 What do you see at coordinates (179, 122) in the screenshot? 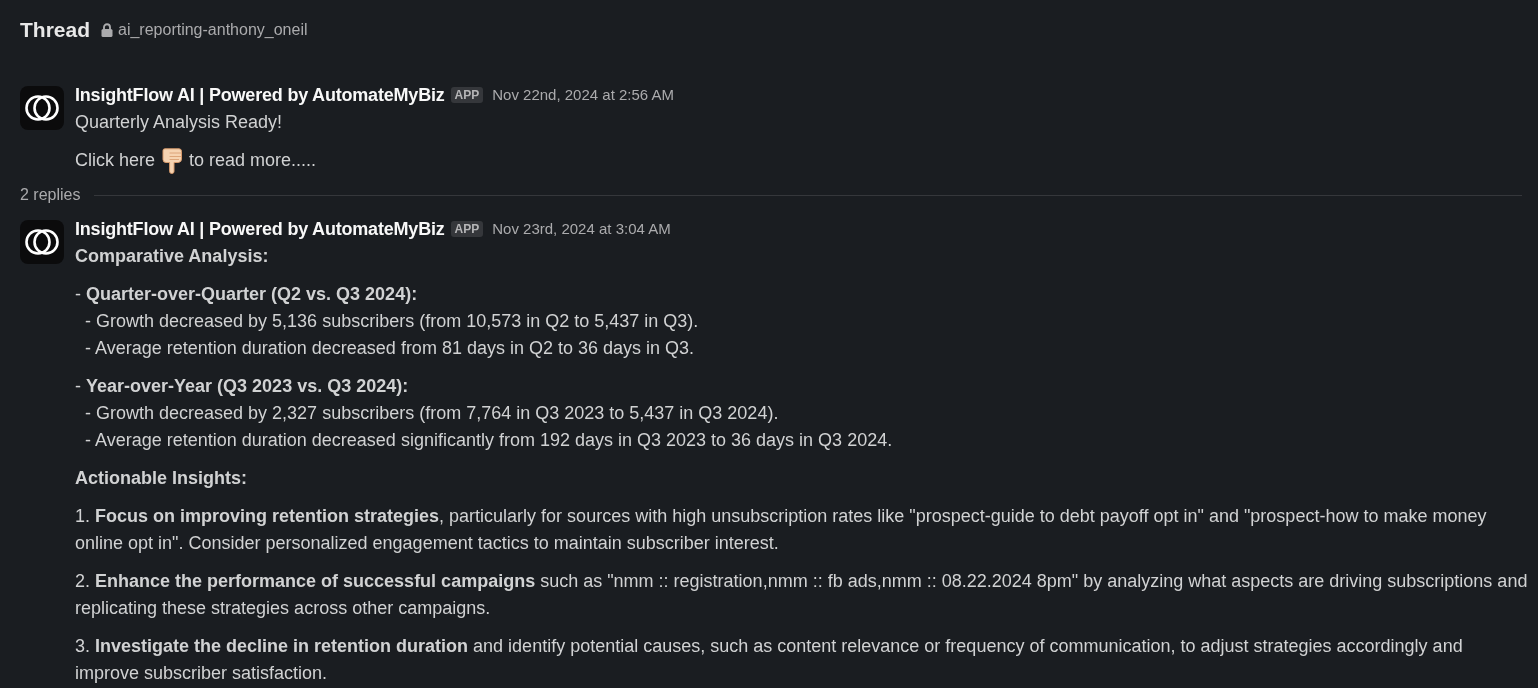
I see `message-text: Quarterly Analysis Ready!` at bounding box center [179, 122].